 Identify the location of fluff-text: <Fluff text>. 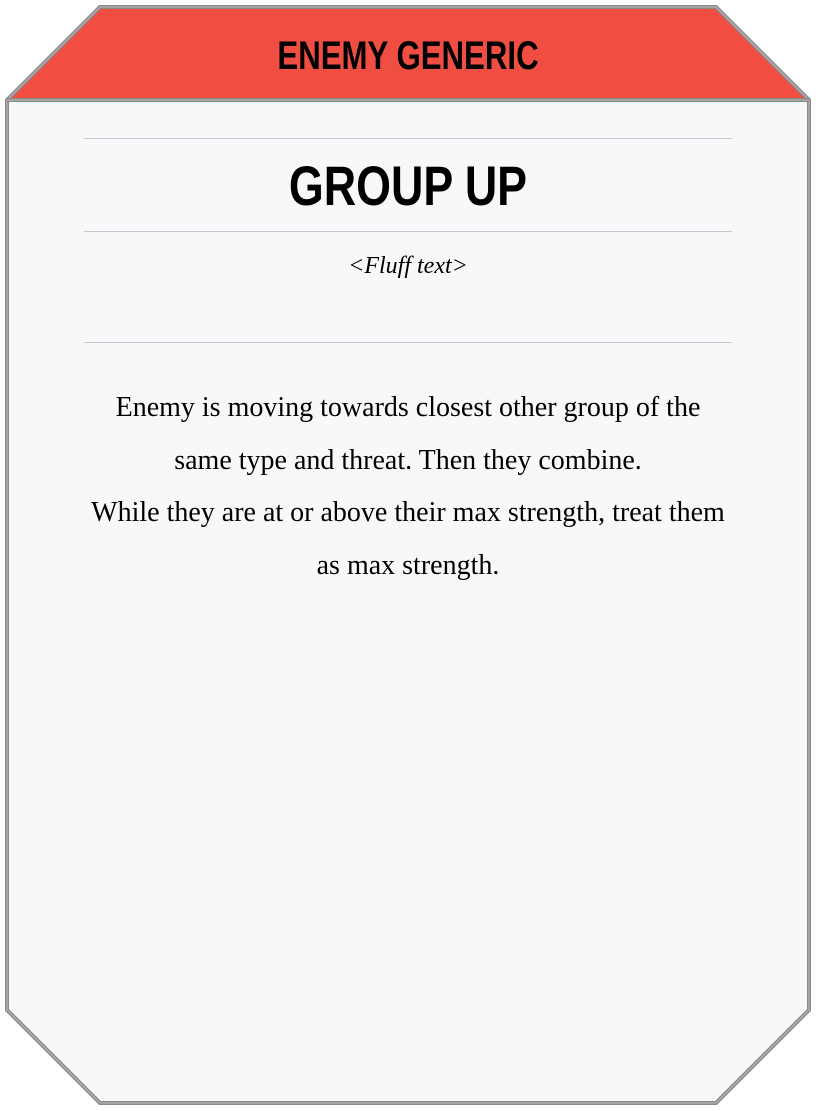
(408, 266).